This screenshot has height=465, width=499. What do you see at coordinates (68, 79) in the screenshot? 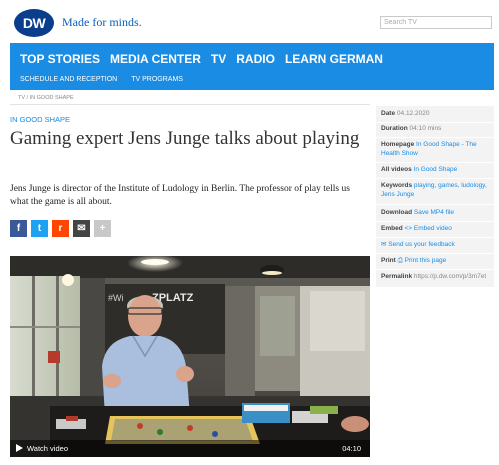
I see `subnav-schedule: SCHEDULE AND RECEPTION` at bounding box center [68, 79].